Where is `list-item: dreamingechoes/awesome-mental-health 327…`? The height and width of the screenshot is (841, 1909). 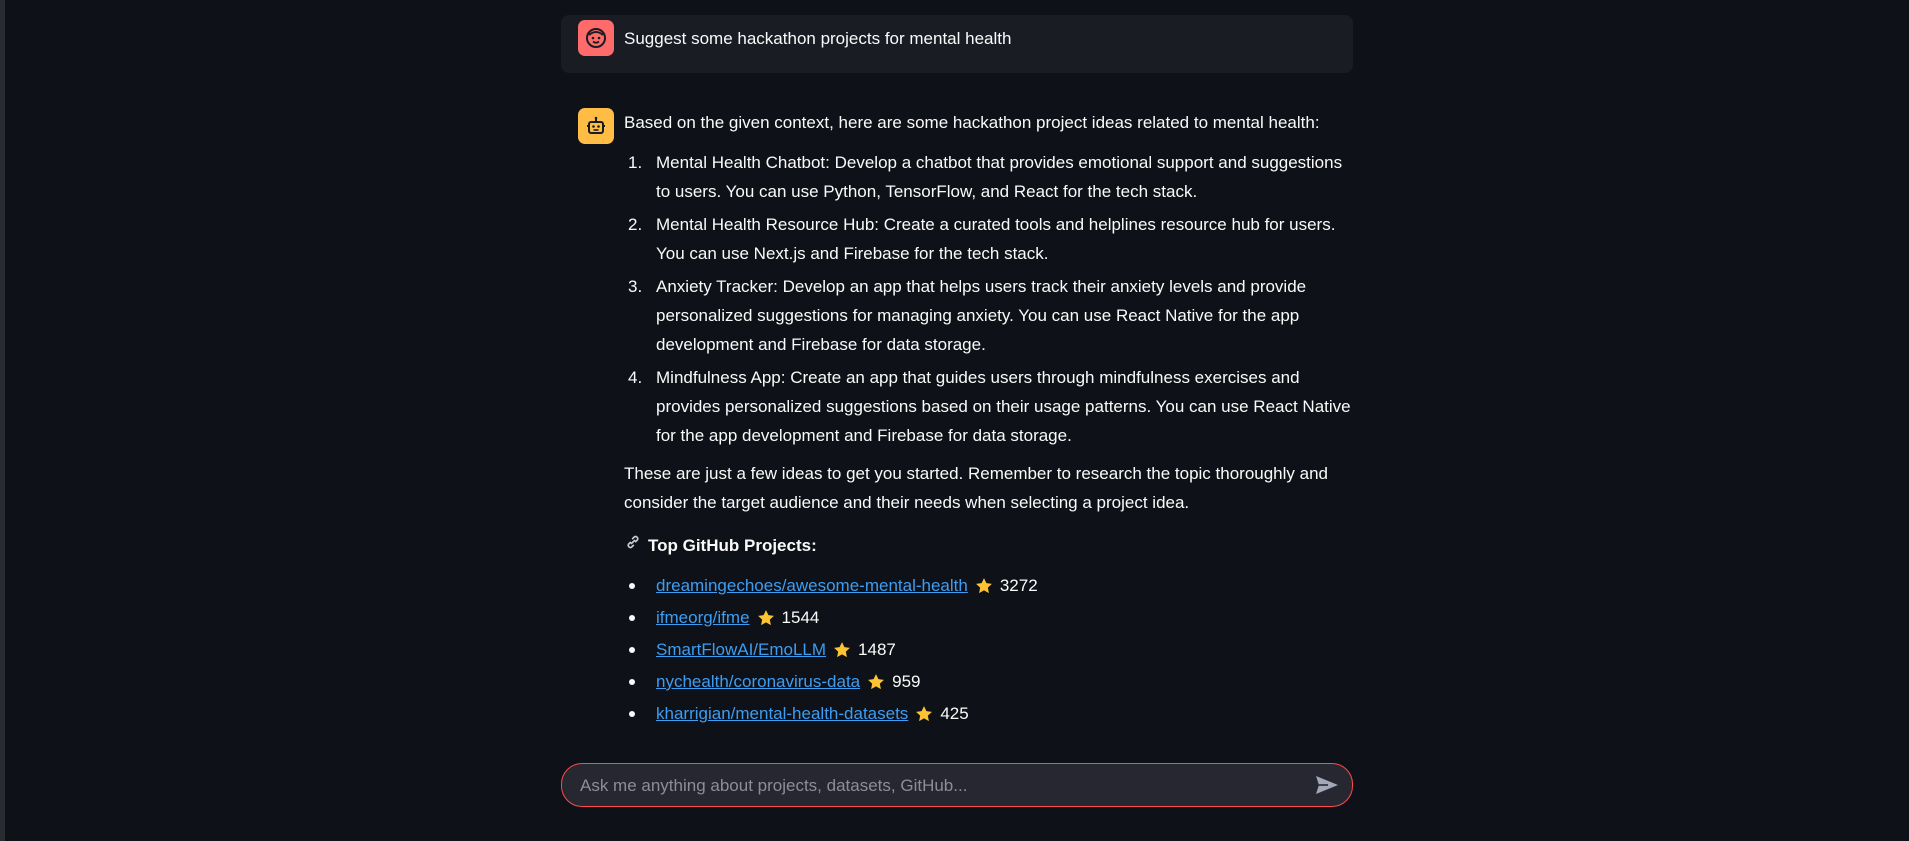
list-item: dreamingechoes/awesome-mental-health 327… is located at coordinates (988, 586).